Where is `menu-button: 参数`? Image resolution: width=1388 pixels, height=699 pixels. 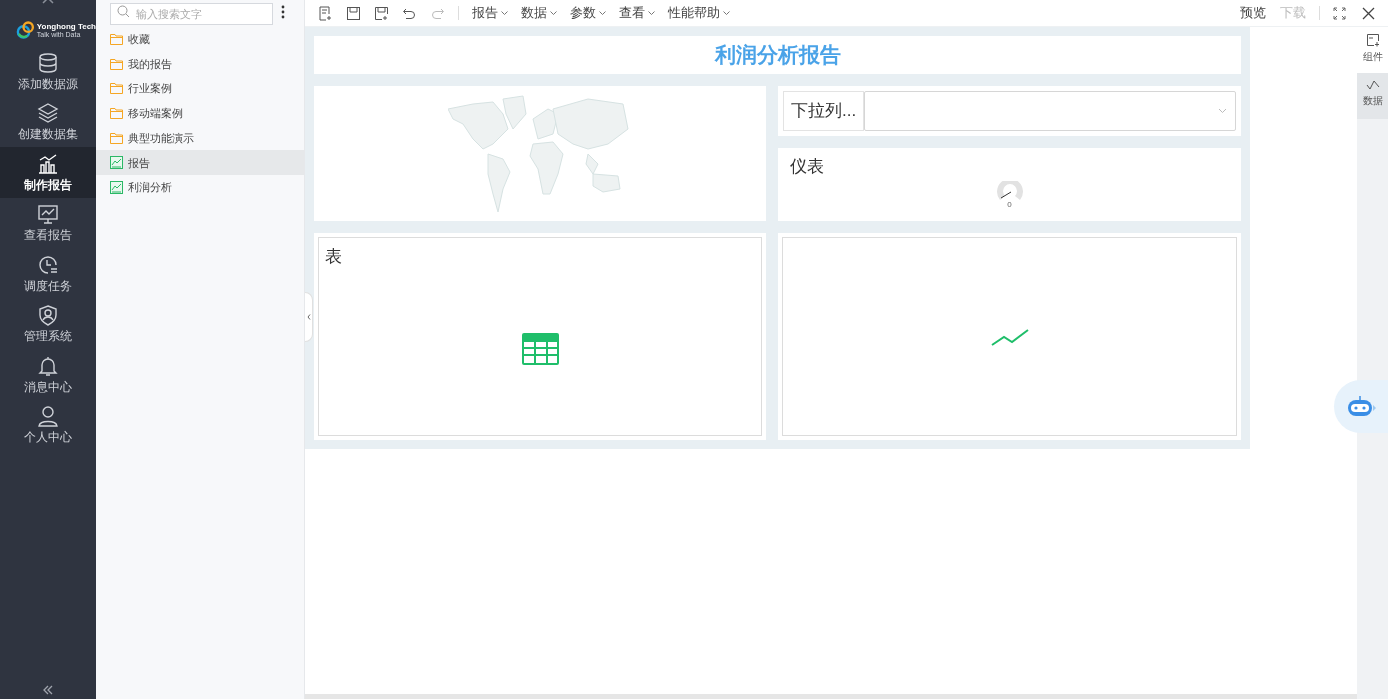
menu-button: 参数 is located at coordinates (588, 13).